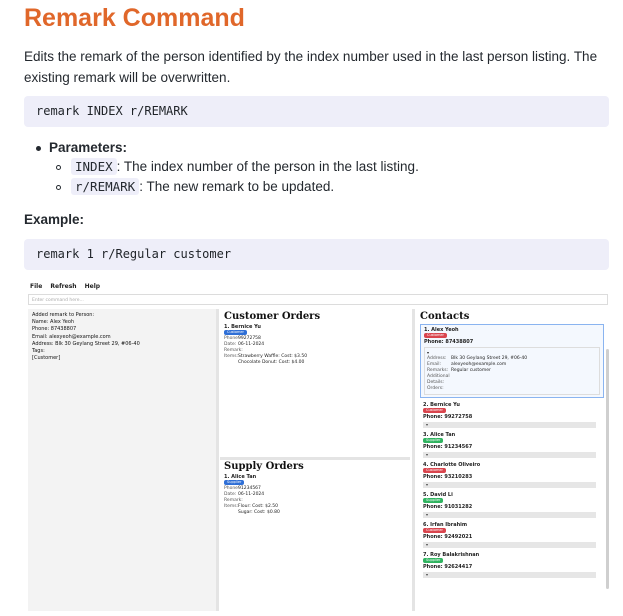 The height and width of the screenshot is (616, 623). What do you see at coordinates (513, 505) in the screenshot?
I see `contact-card: 5. David Li Supplier Phone: 91031282 ▾` at bounding box center [513, 505].